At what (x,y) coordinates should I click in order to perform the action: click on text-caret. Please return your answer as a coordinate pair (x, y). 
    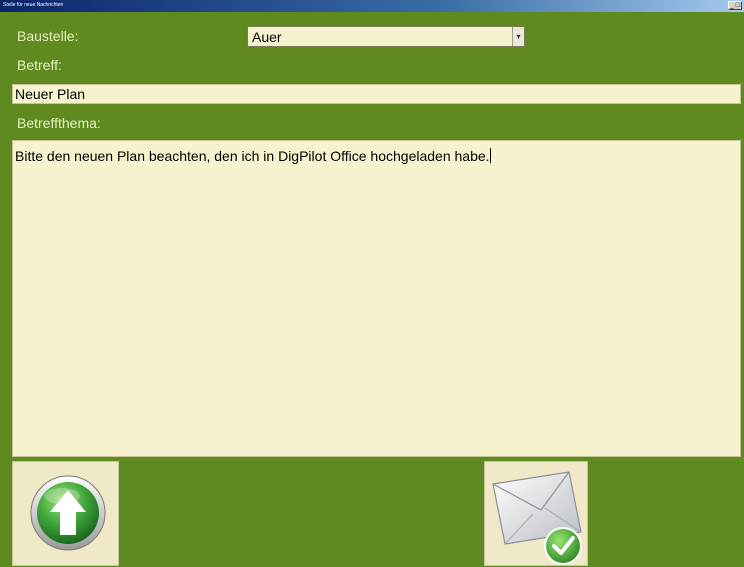
    Looking at the image, I should click on (490, 155).